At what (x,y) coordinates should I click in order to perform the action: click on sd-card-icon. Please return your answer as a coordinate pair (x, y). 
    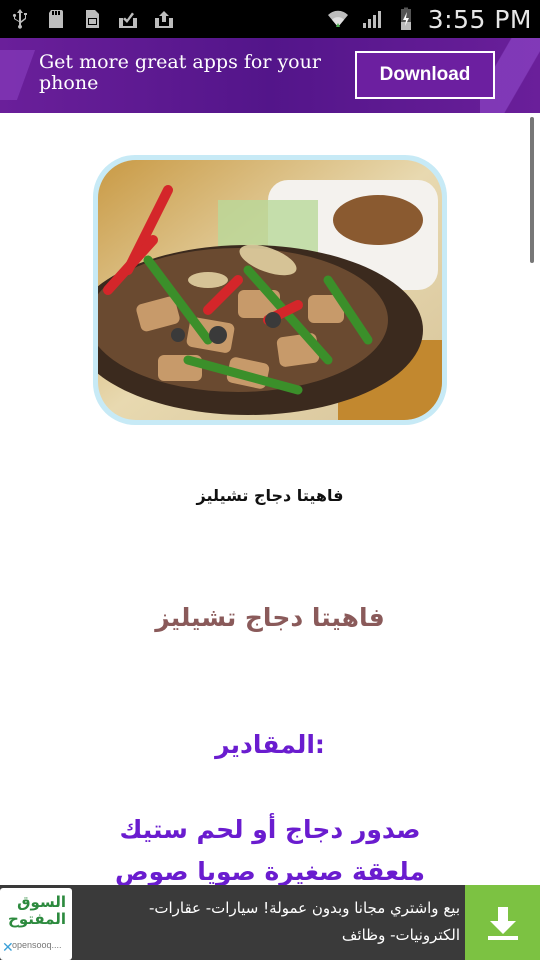
    Looking at the image, I should click on (56, 19).